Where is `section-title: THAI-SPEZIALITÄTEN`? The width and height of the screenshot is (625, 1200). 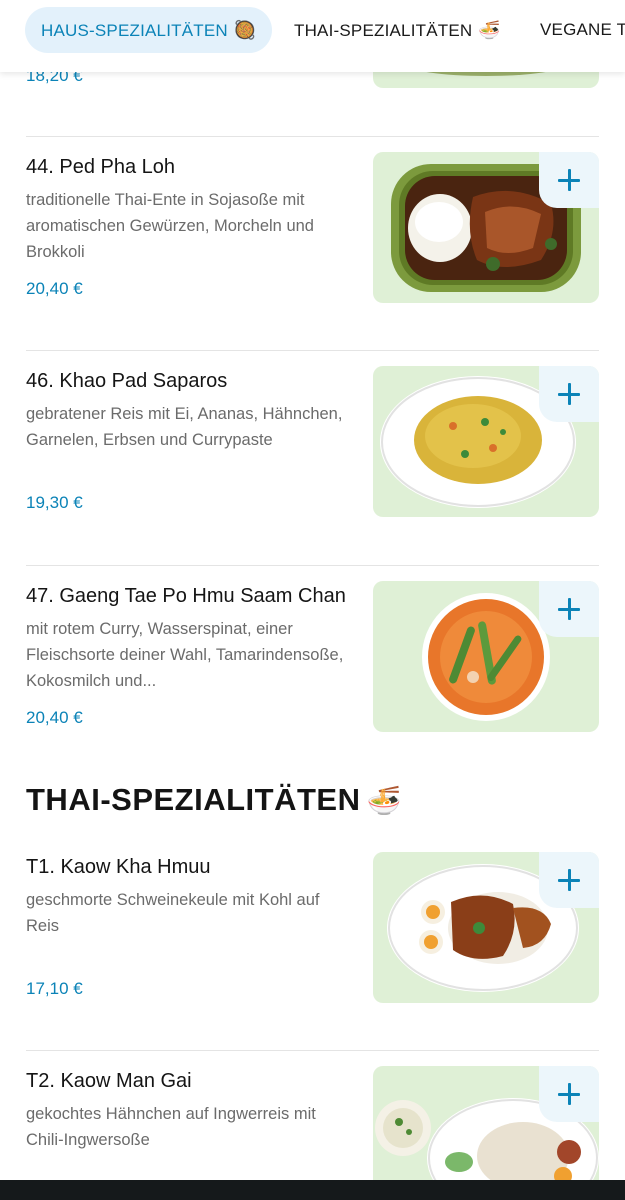
section-title: THAI-SPEZIALITÄTEN is located at coordinates (193, 799).